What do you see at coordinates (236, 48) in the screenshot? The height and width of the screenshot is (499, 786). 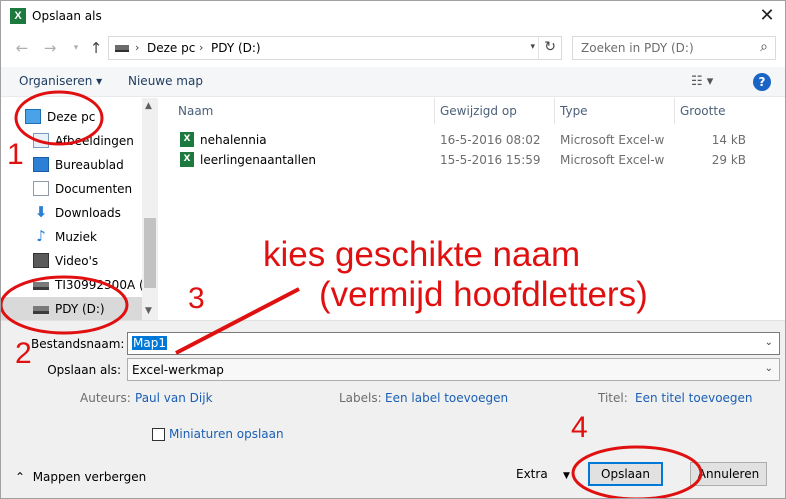 I see `breadcrumb-pdy-drive: PDY (D:)` at bounding box center [236, 48].